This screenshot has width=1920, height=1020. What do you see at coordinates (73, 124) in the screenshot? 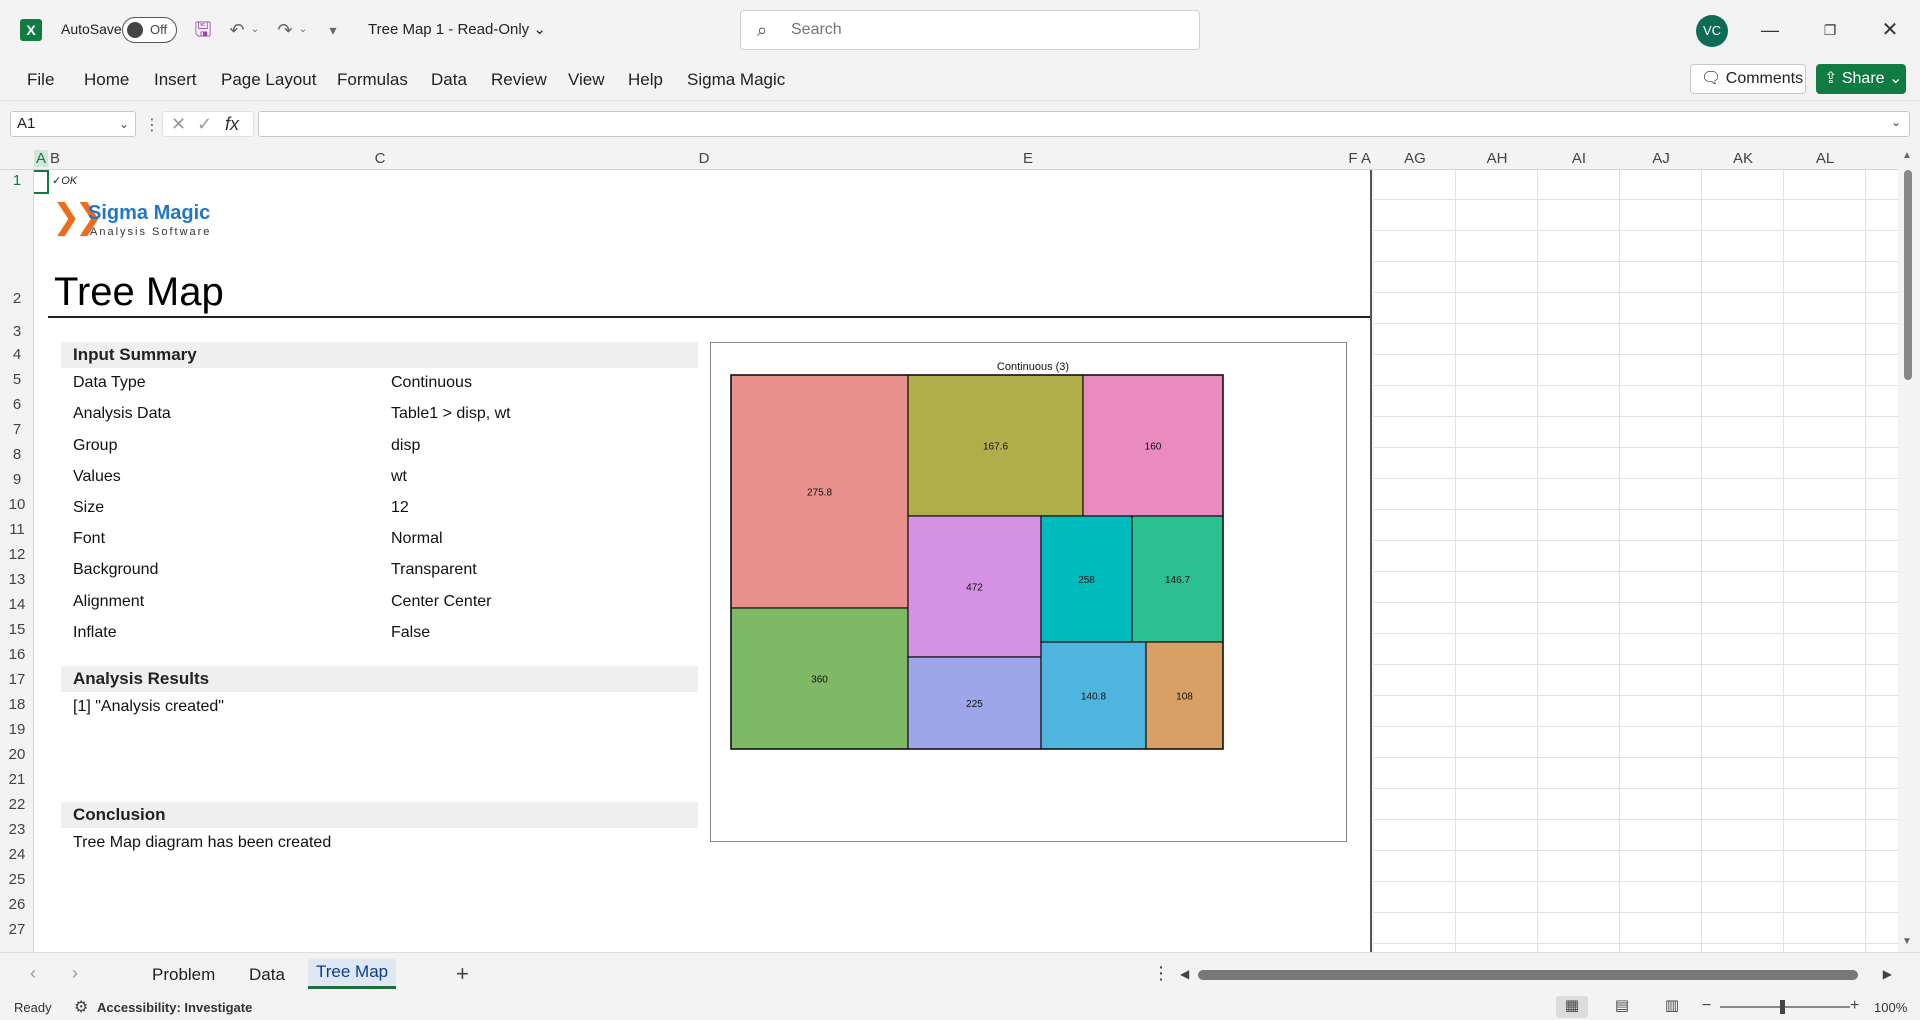
I see `name-box: A1 ⌄` at bounding box center [73, 124].